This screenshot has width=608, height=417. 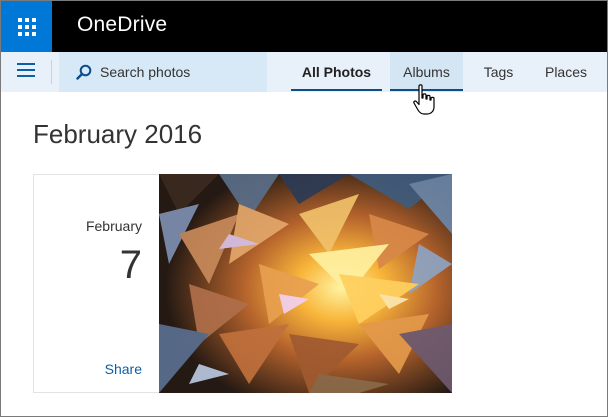 What do you see at coordinates (145, 72) in the screenshot?
I see `search-input: Search photos` at bounding box center [145, 72].